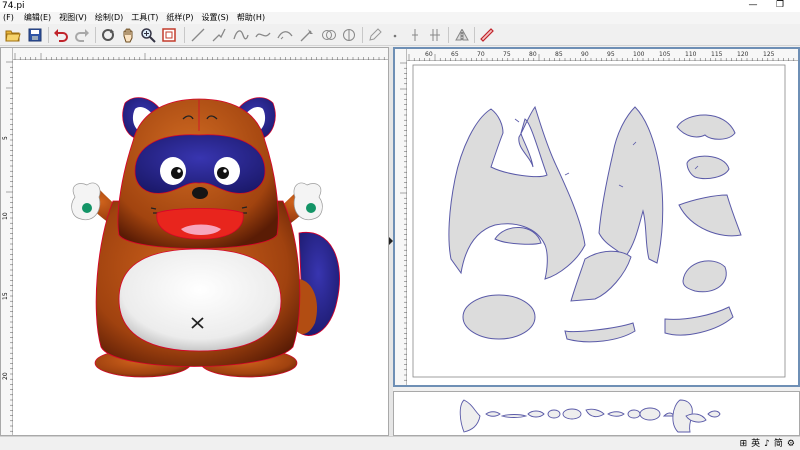 Image resolution: width=800 pixels, height=450 pixels. I want to click on pattern-piece-tail-strip, so click(699, 321).